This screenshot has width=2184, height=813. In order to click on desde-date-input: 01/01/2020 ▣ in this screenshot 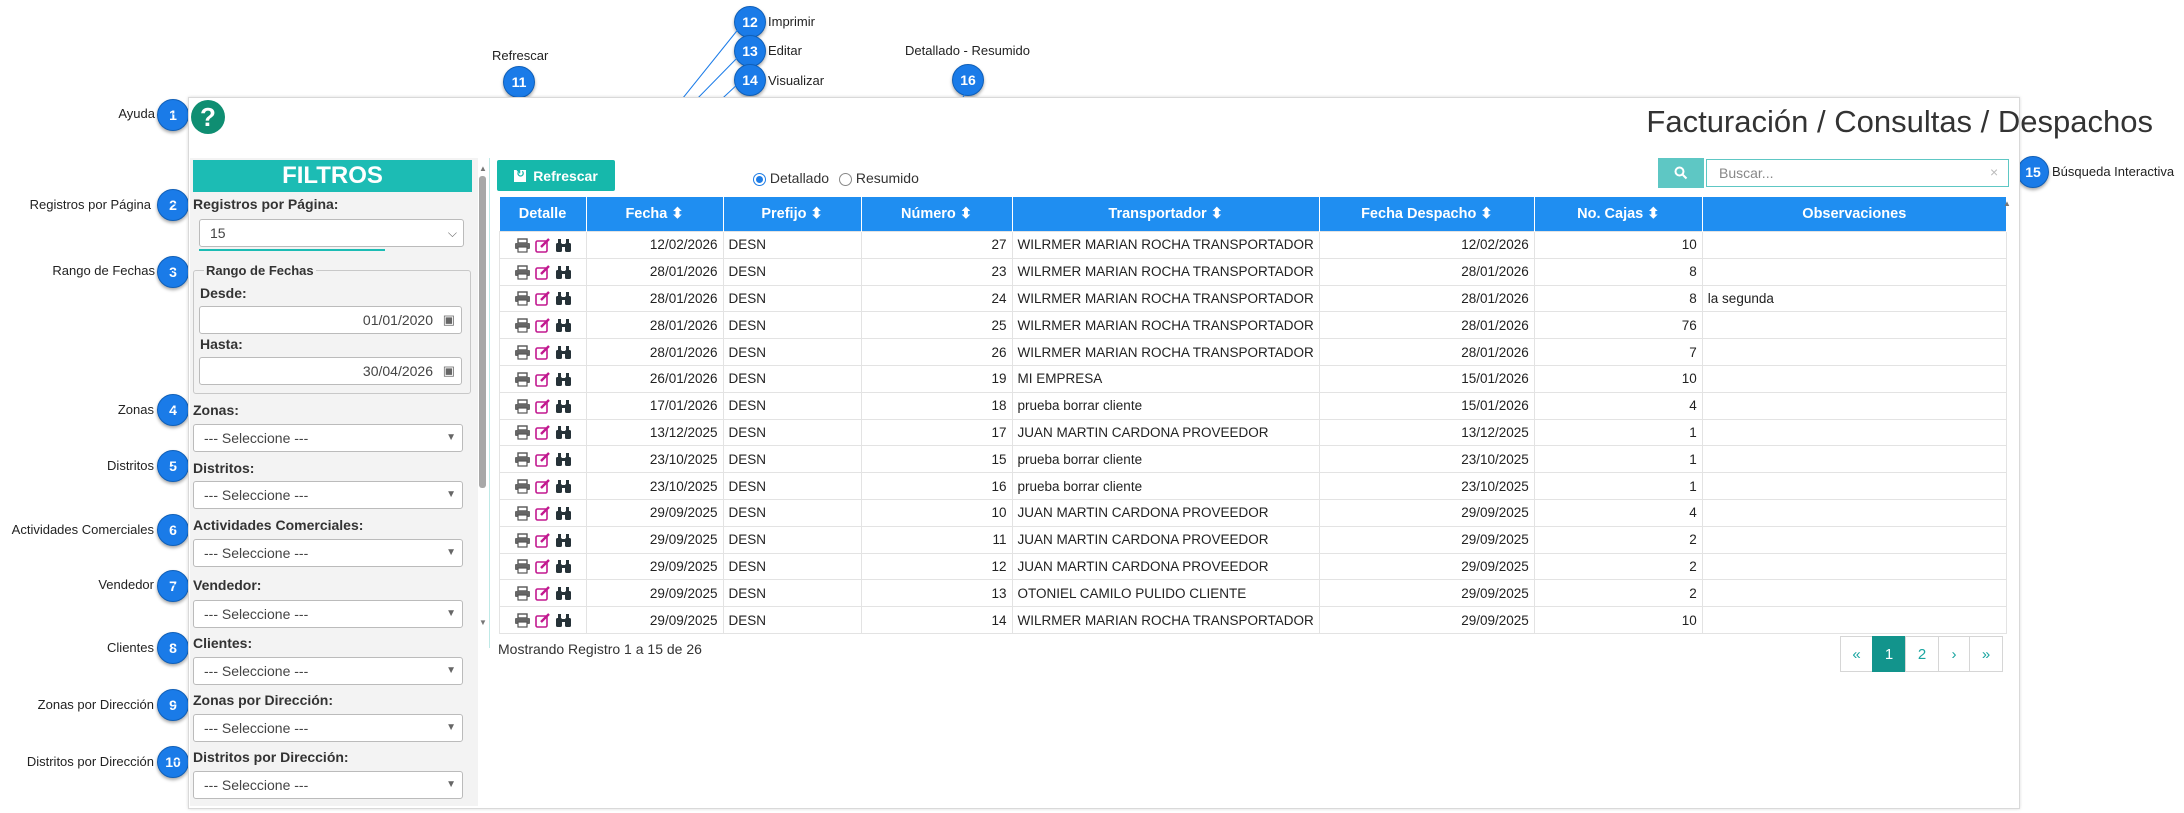, I will do `click(330, 320)`.